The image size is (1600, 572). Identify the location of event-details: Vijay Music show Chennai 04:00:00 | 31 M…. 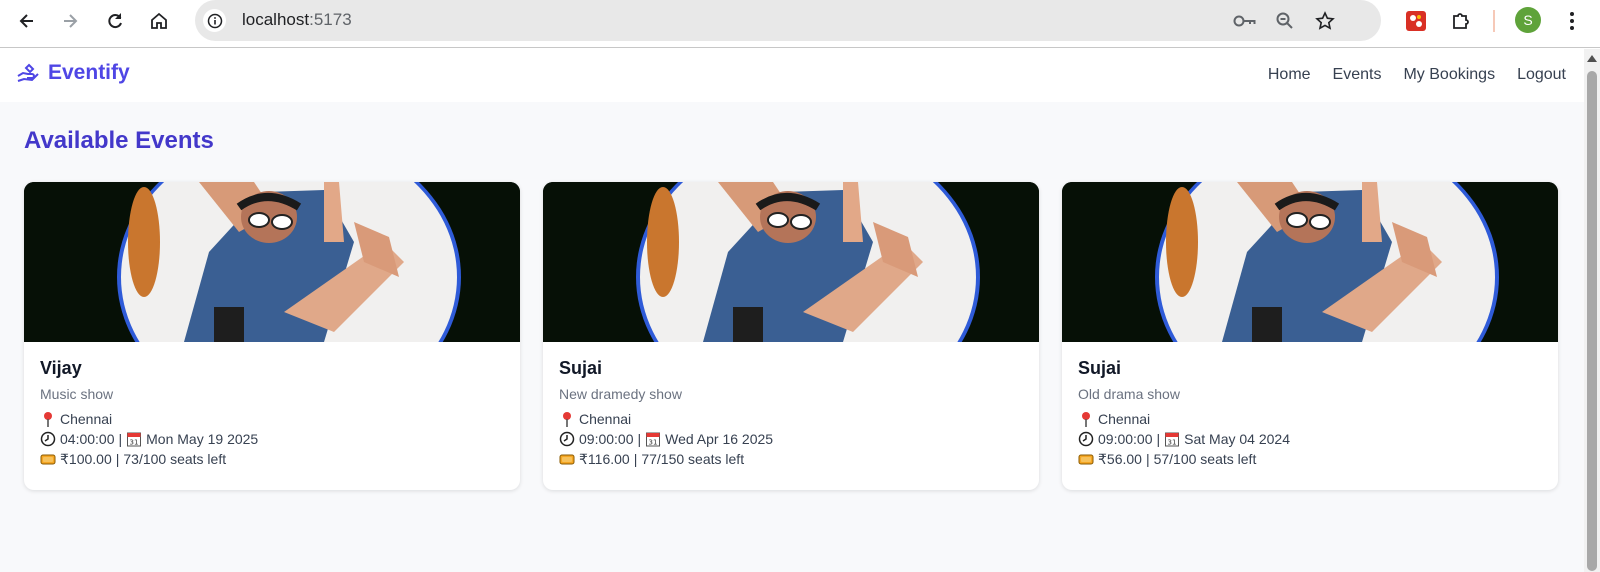
(149, 413).